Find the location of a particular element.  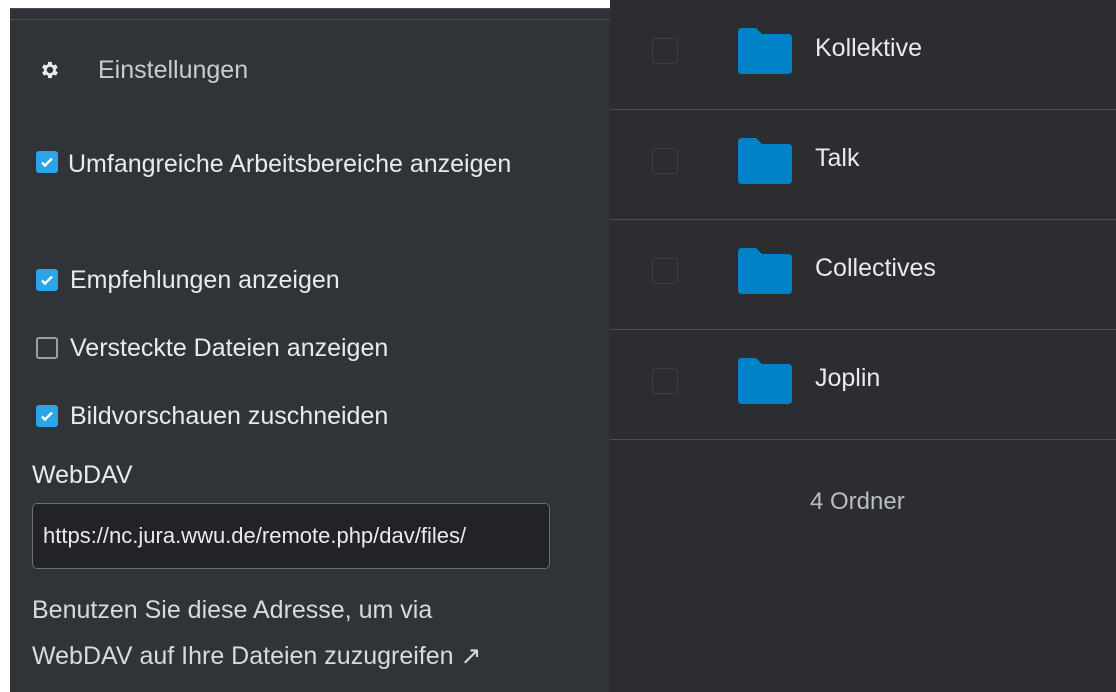

webdav-url-field is located at coordinates (291, 536).